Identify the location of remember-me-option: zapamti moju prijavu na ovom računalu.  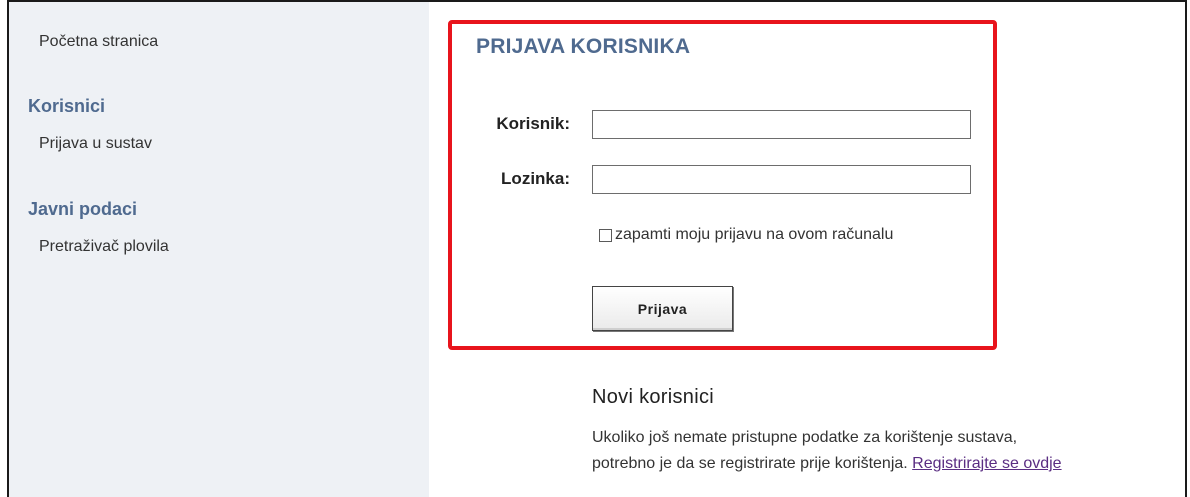
(746, 235).